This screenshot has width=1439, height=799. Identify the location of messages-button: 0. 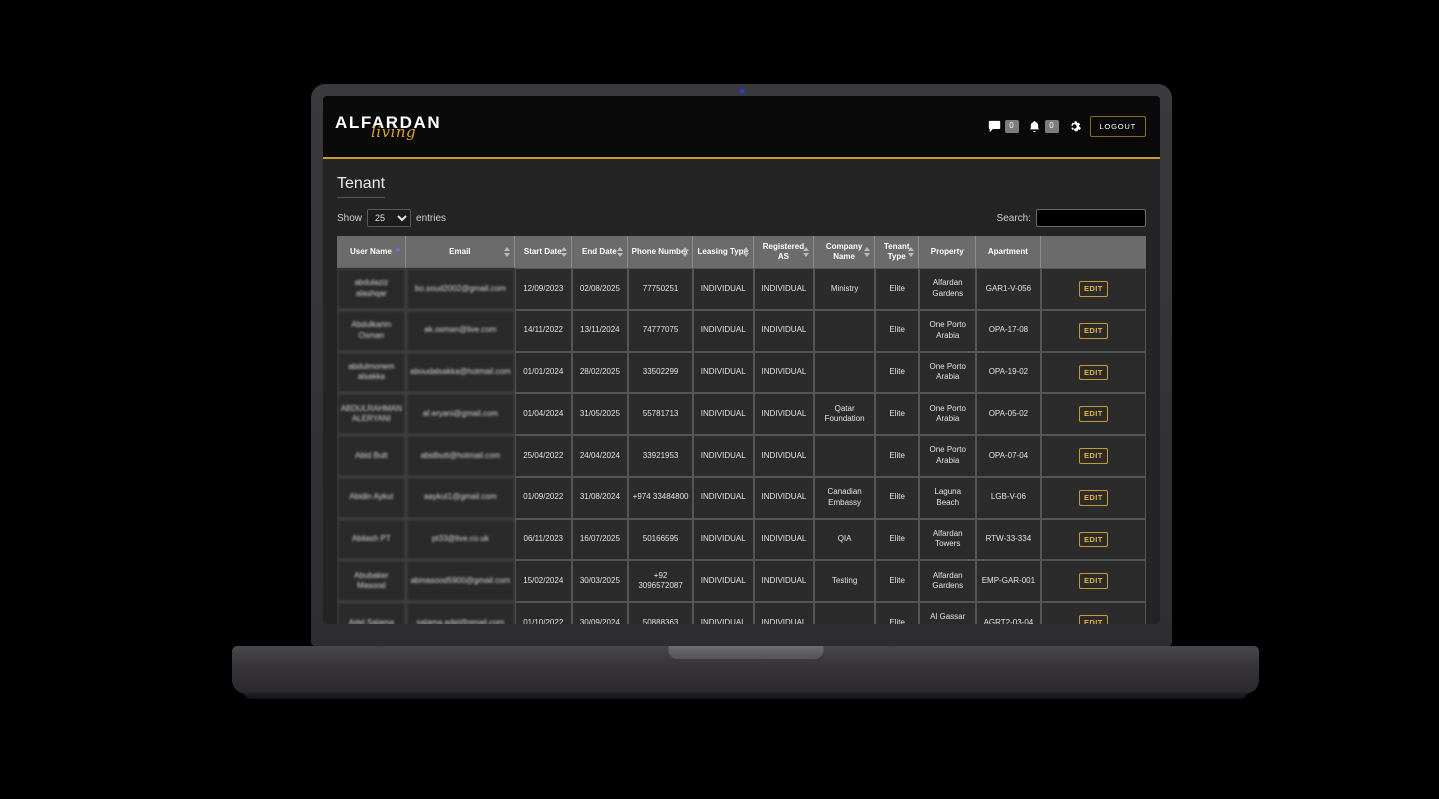
(1003, 126).